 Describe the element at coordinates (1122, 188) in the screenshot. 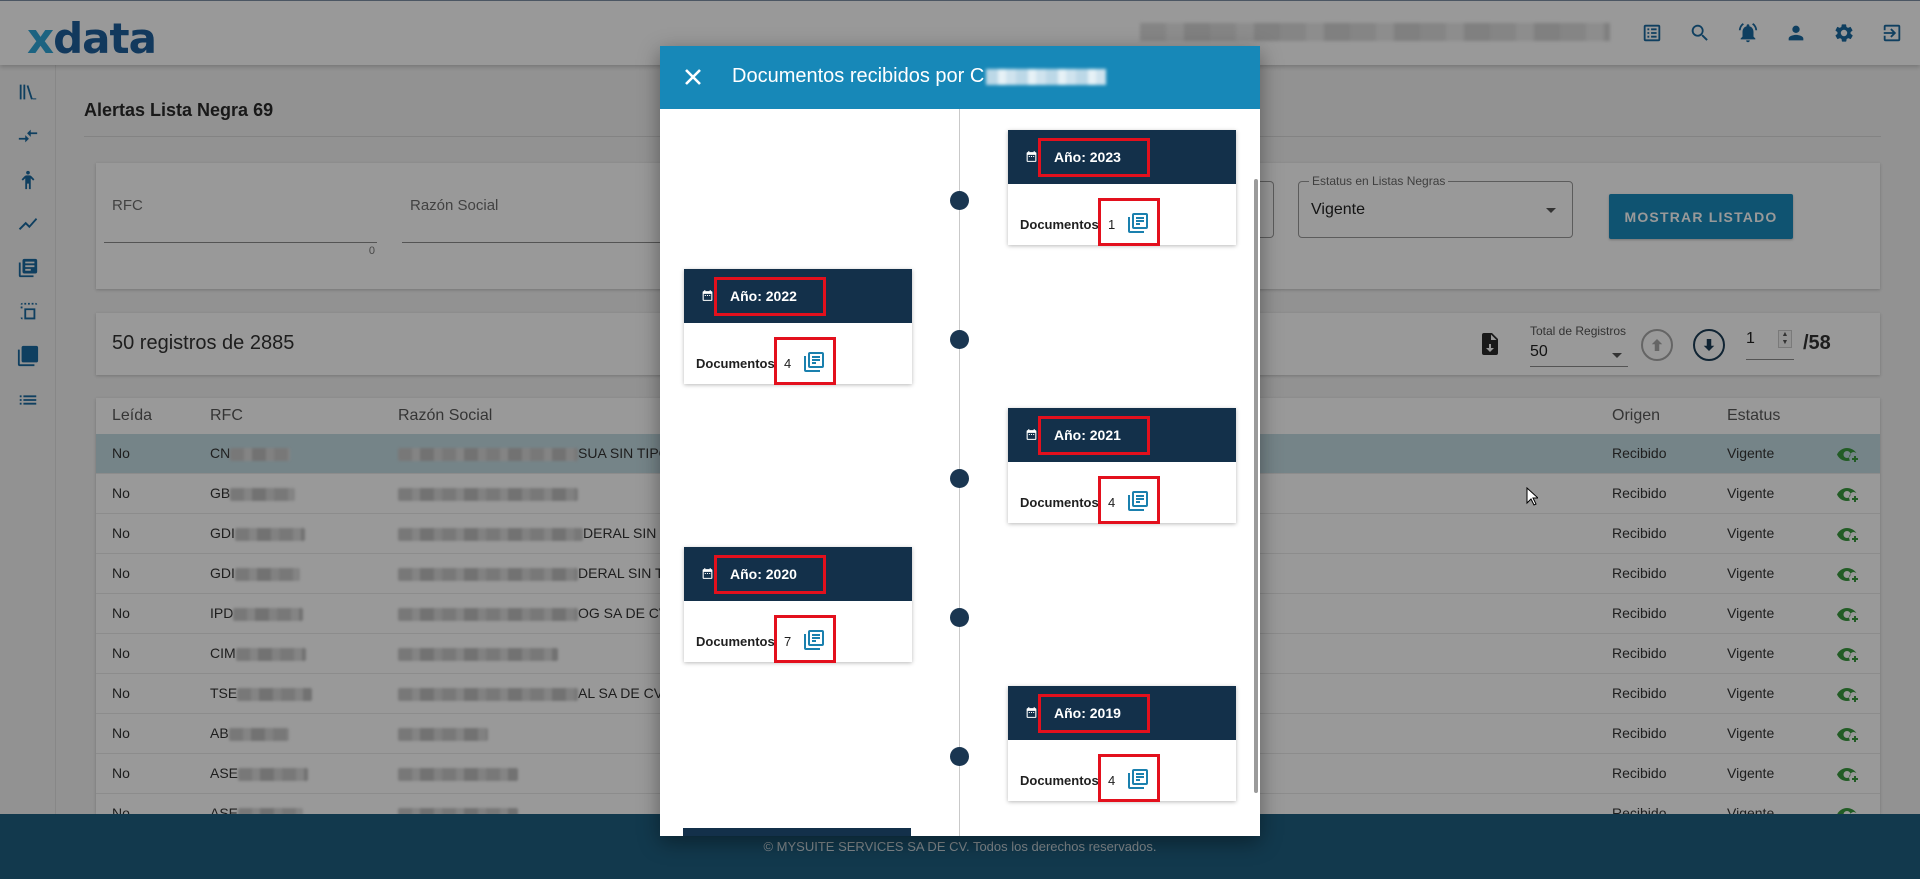

I see `year-card: Año: 2023 Documentos 1` at that location.